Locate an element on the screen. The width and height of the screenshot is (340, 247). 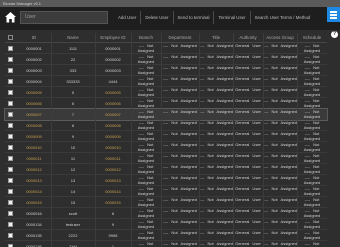
cell-id: 0000007 is located at coordinates (34, 114).